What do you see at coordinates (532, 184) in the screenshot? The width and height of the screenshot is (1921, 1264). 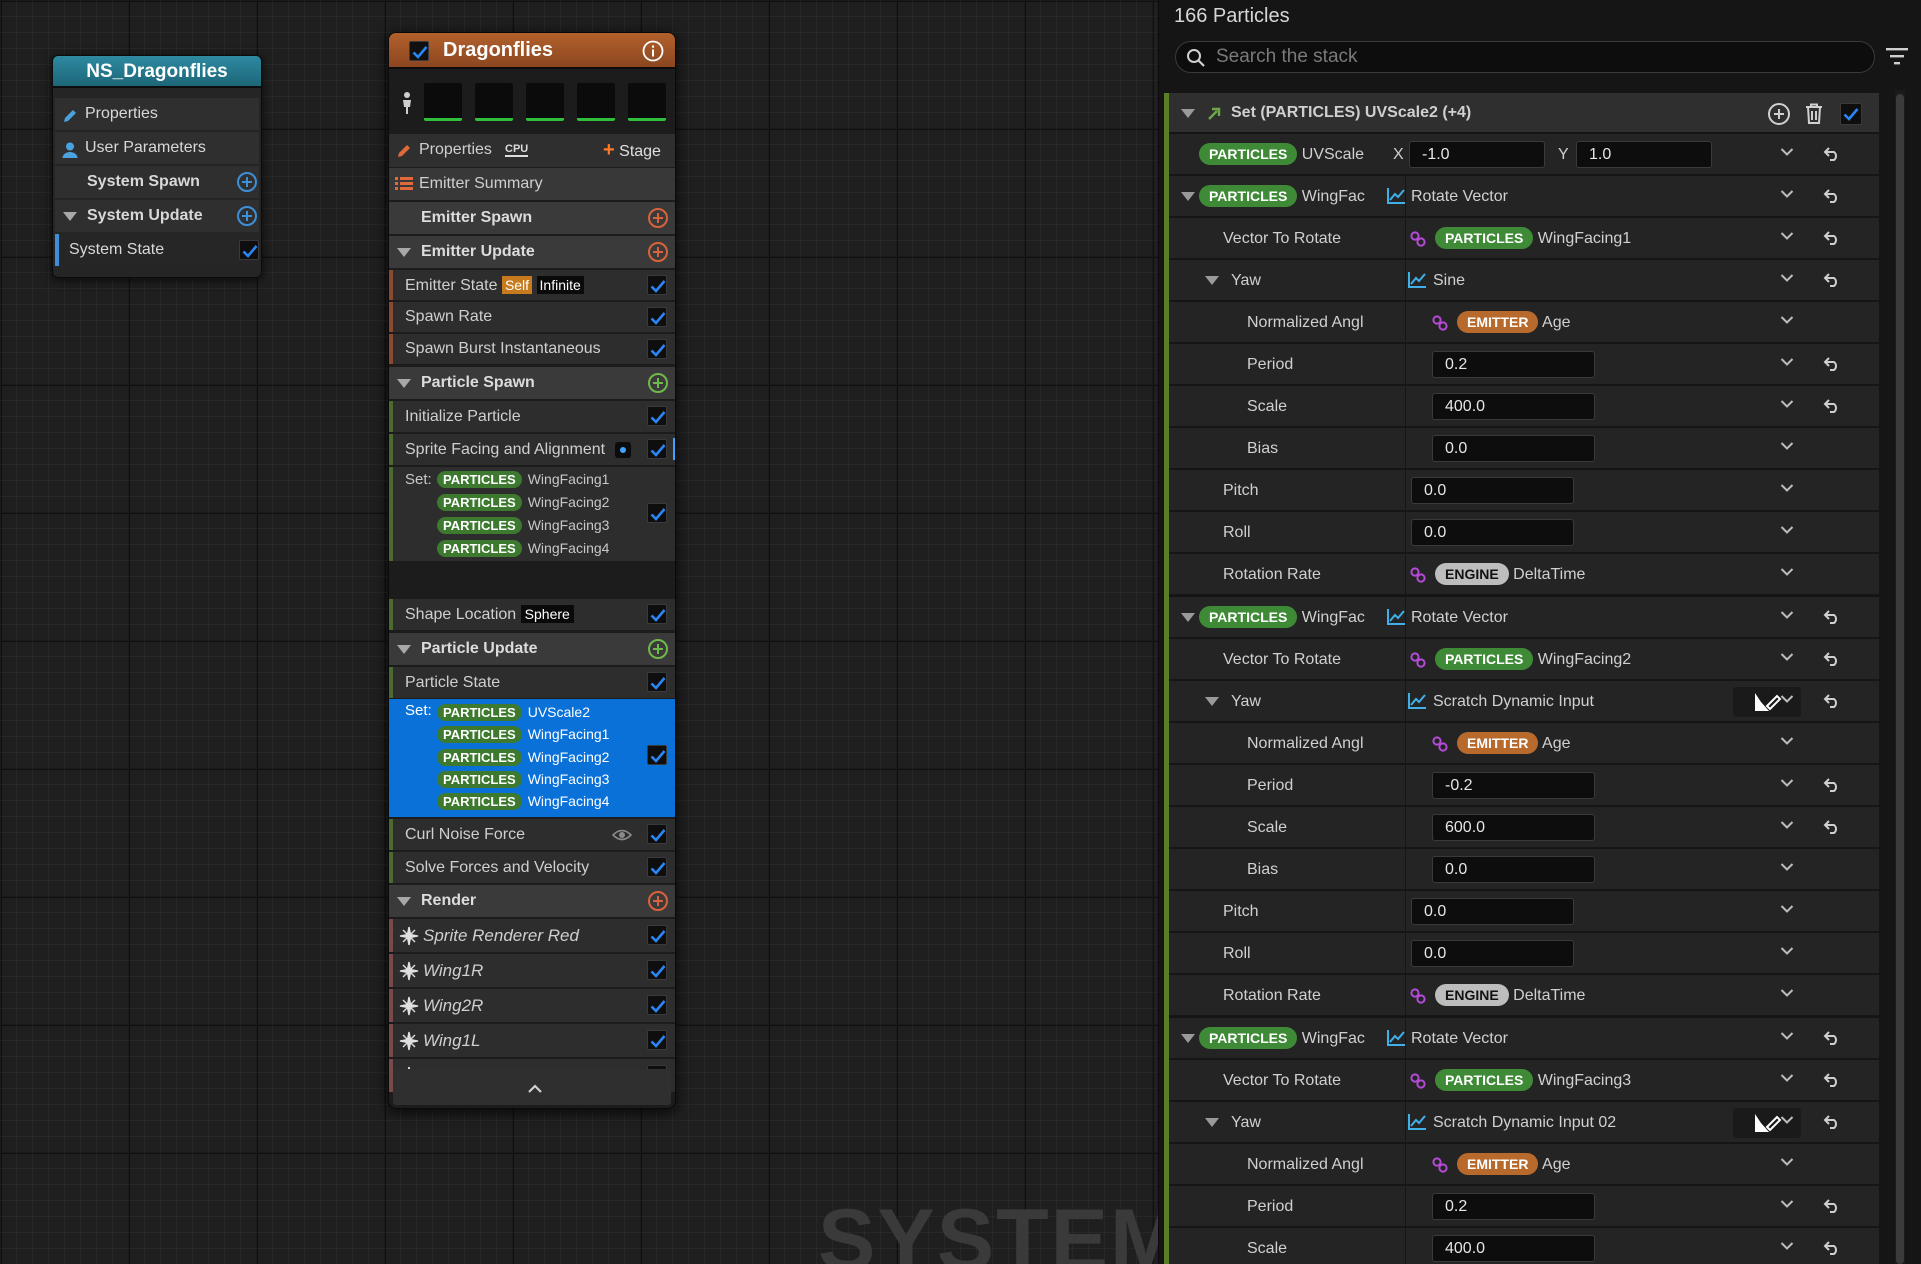 I see `emitter-summary-row: Emitter Summary` at bounding box center [532, 184].